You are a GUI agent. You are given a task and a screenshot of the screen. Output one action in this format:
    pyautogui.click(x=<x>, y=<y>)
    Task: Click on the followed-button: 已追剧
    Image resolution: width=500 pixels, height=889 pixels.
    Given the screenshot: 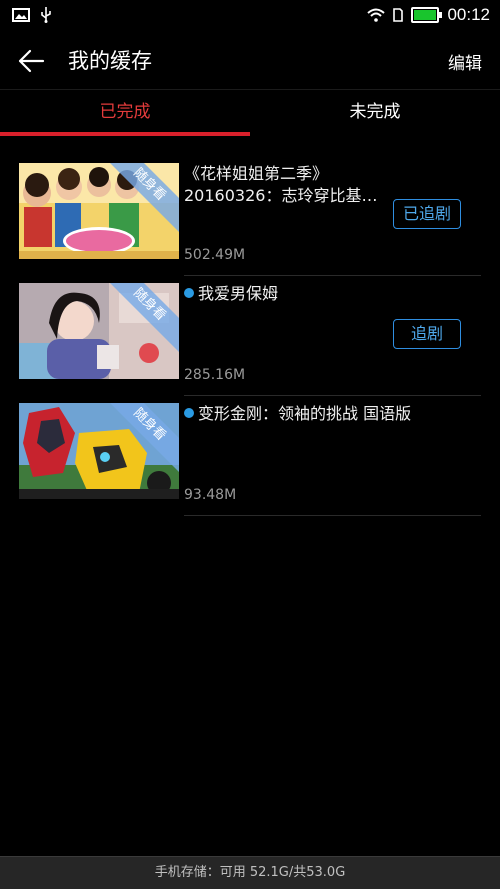 What is the action you would take?
    pyautogui.click(x=427, y=214)
    